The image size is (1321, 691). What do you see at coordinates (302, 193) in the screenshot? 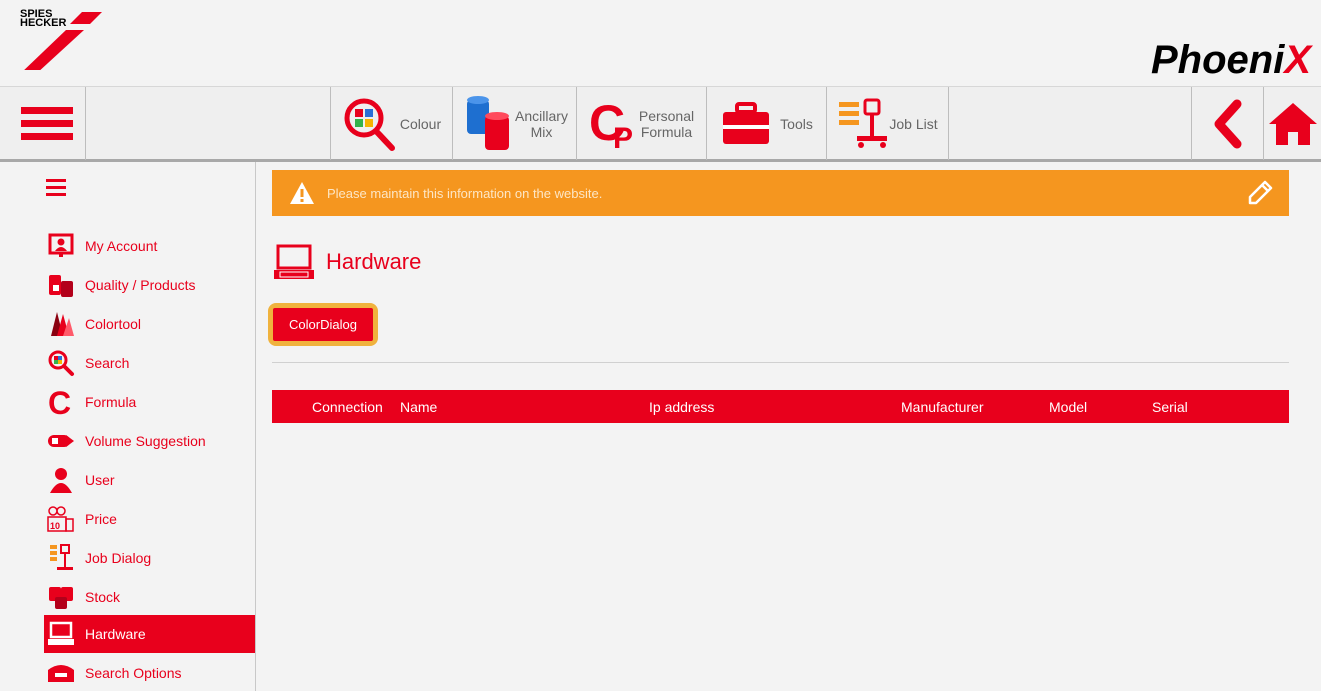
I see `warning-icon` at bounding box center [302, 193].